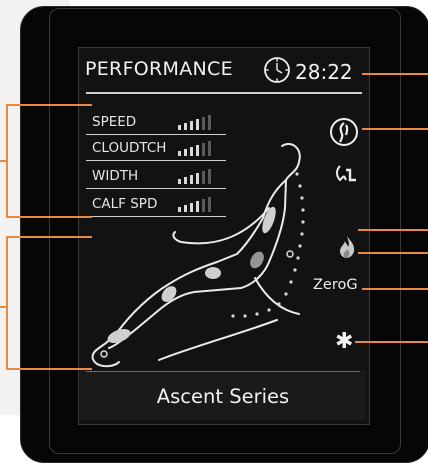 The image size is (428, 463). I want to click on setting-label-speed: SPEED, so click(114, 122).